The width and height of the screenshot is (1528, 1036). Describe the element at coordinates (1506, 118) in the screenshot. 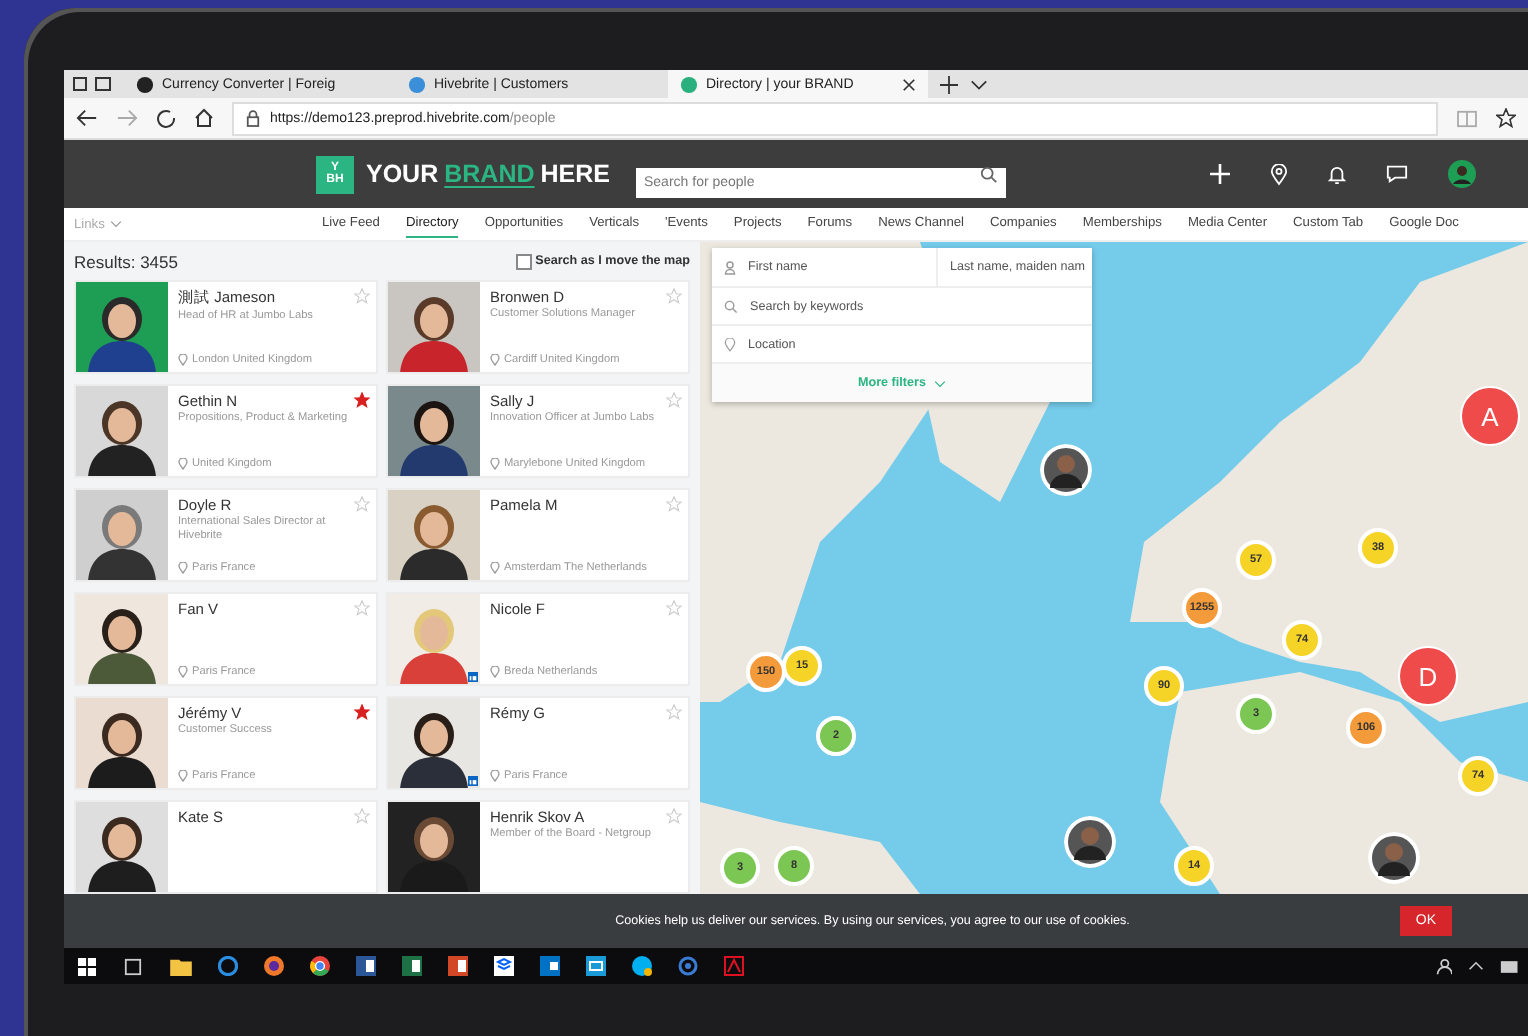

I see `favorite-star-icon` at that location.